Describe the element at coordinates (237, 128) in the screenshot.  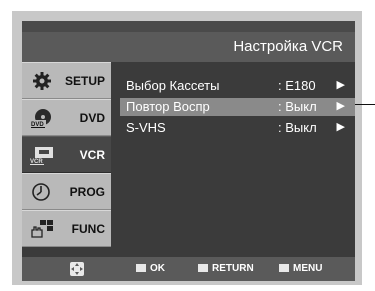
I see `menu-item-svhs: S-VHS : Выкл ▶` at that location.